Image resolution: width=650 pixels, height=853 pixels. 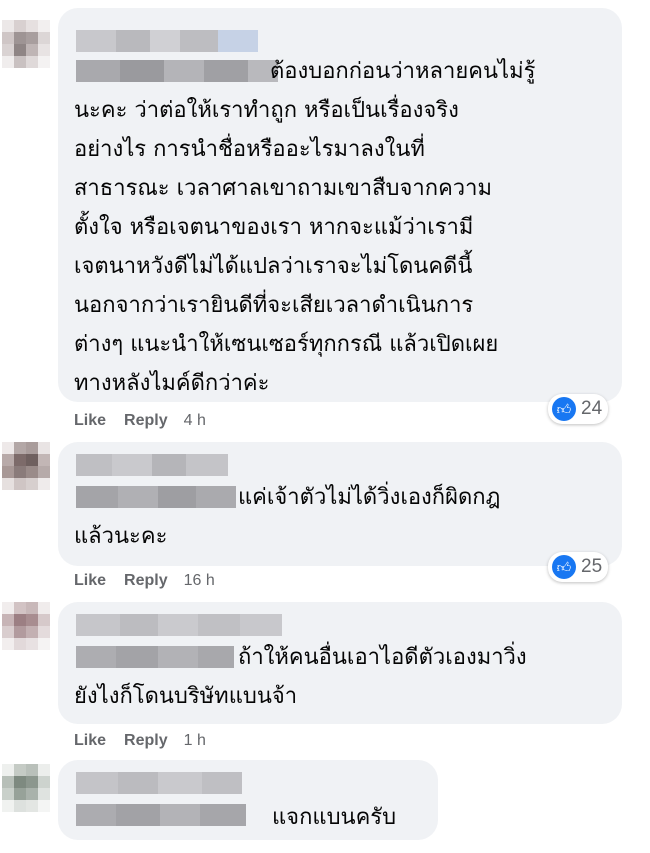 I want to click on reaction-summary: 👍︎ 24, so click(x=578, y=409).